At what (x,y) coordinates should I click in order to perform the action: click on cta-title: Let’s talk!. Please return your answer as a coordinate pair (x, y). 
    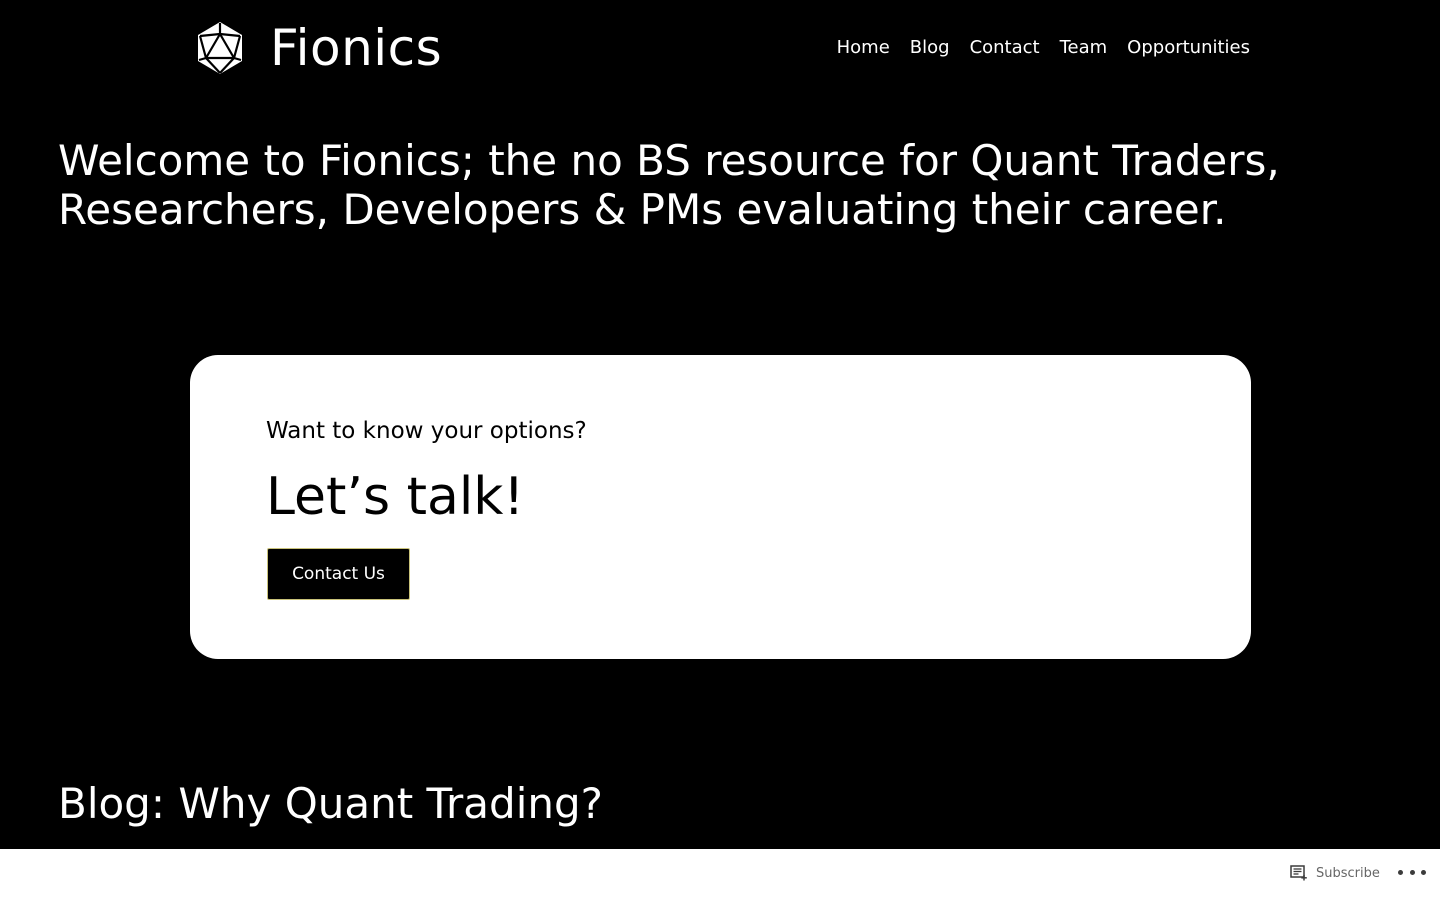
    Looking at the image, I should click on (395, 497).